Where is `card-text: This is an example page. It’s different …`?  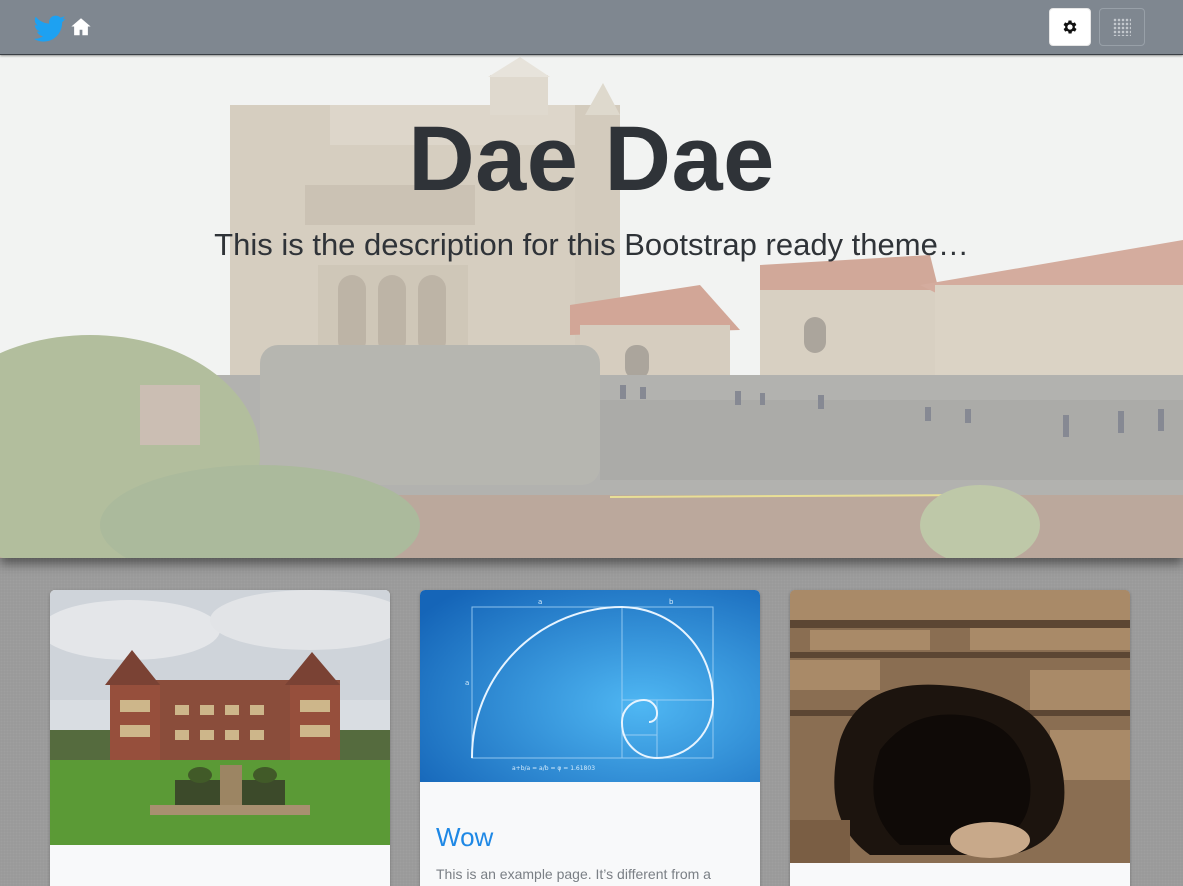 card-text: This is an example page. It’s different … is located at coordinates (573, 874).